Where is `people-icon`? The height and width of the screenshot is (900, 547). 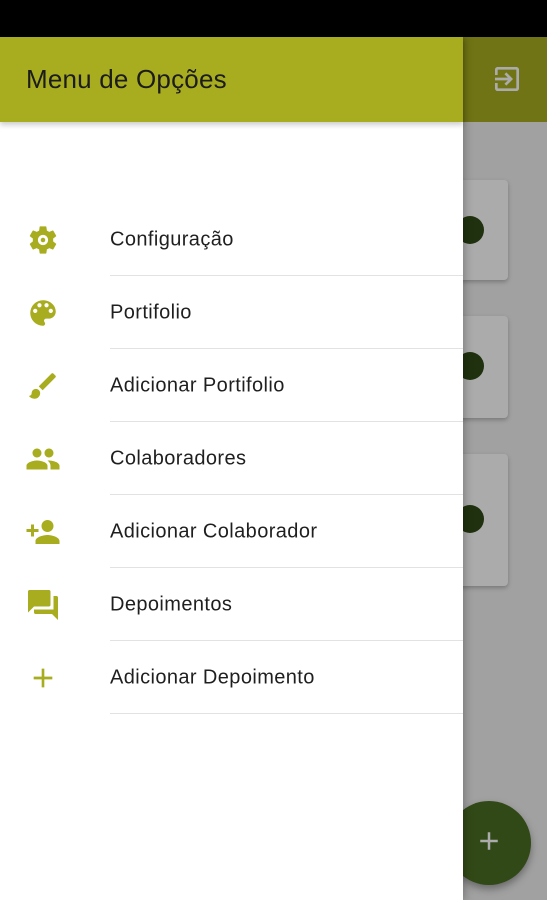
people-icon is located at coordinates (43, 459).